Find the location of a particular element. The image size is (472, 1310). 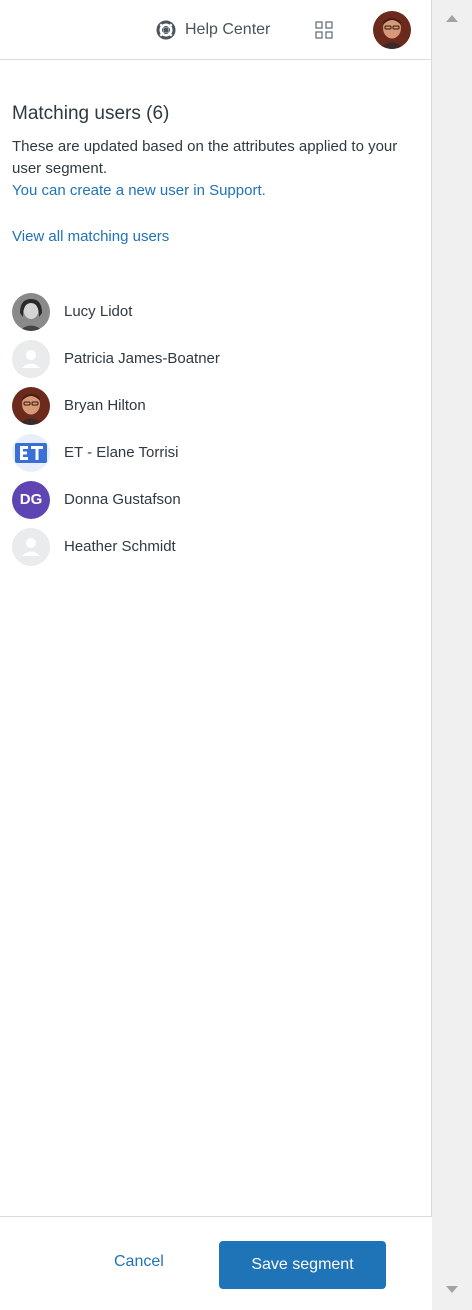

vertical-scrollbar is located at coordinates (452, 655).